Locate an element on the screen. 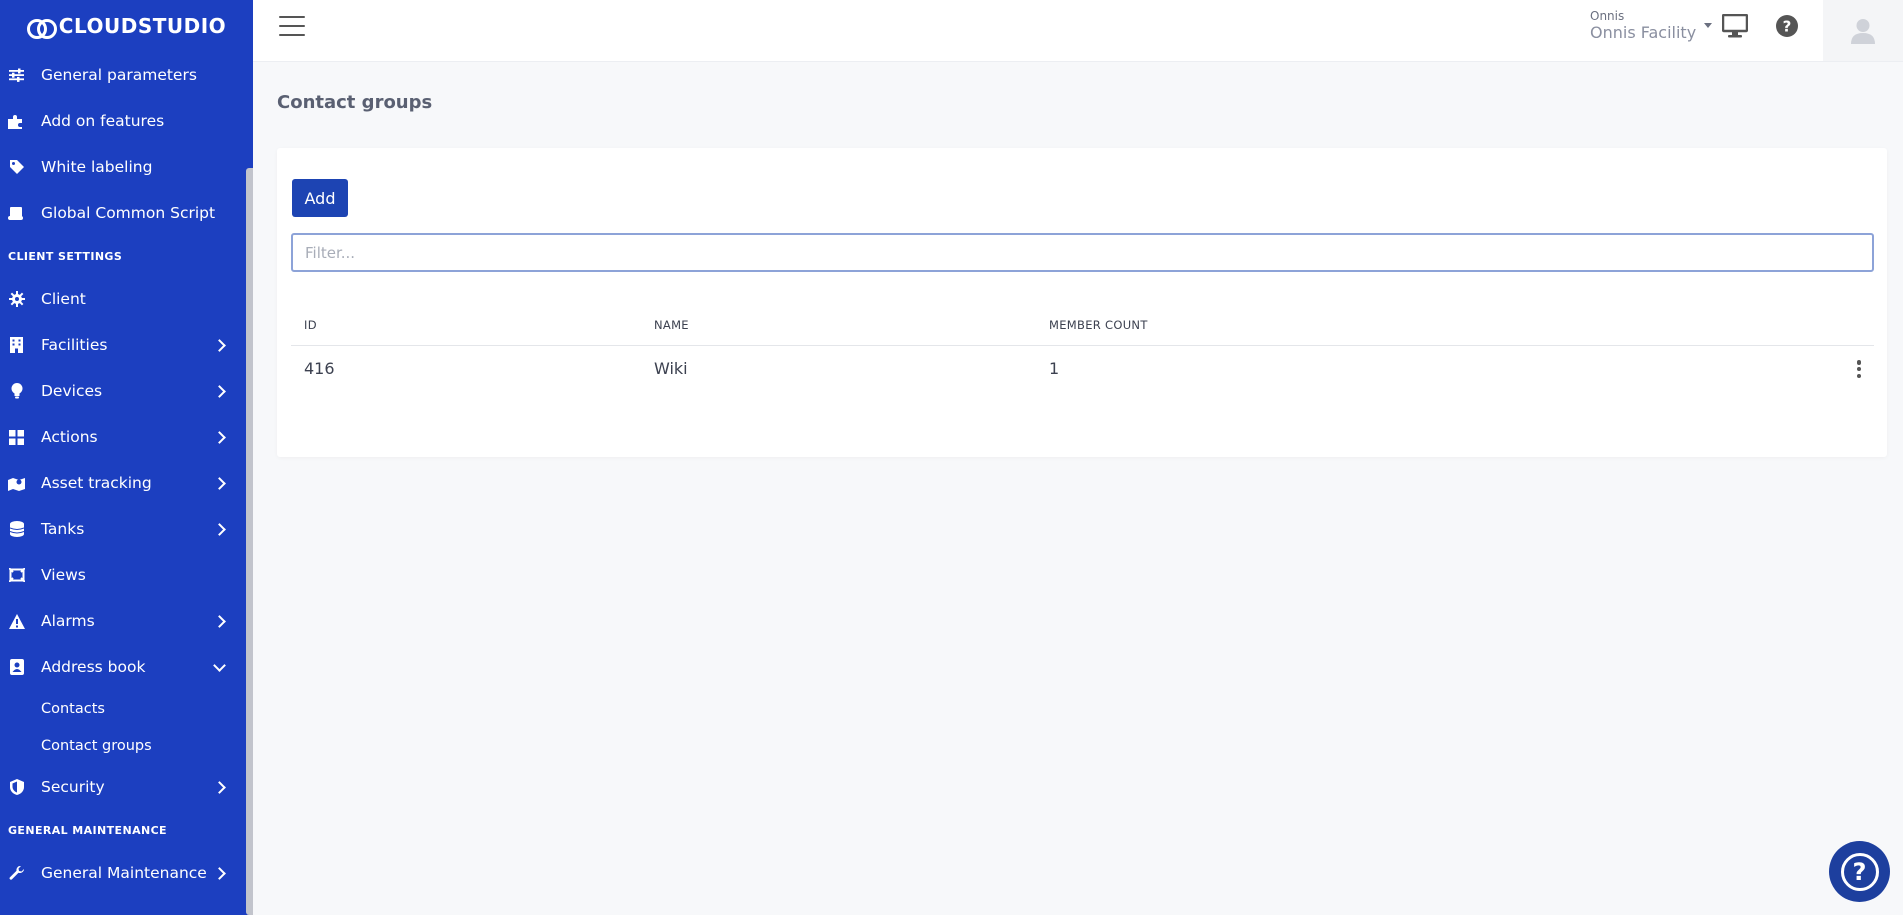 This screenshot has height=915, width=1903. sidebar-item-address-book: Address book is located at coordinates (123, 667).